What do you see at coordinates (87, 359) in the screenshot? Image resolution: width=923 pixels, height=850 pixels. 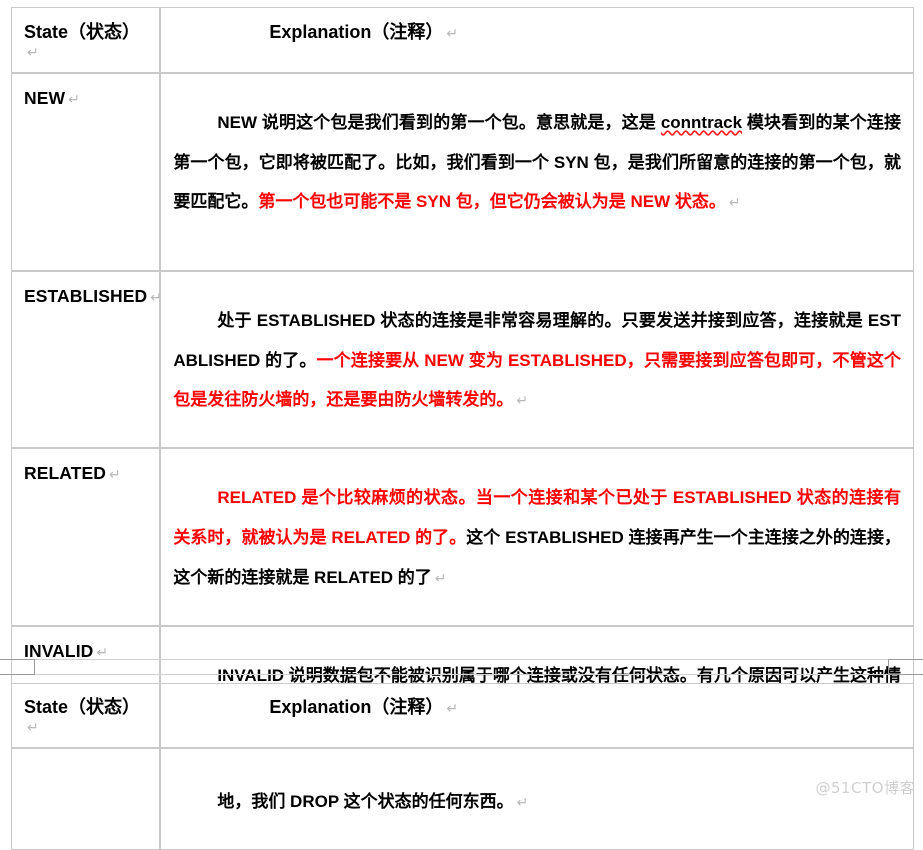 I see `state-cell-established: ESTABLISHED ↵` at bounding box center [87, 359].